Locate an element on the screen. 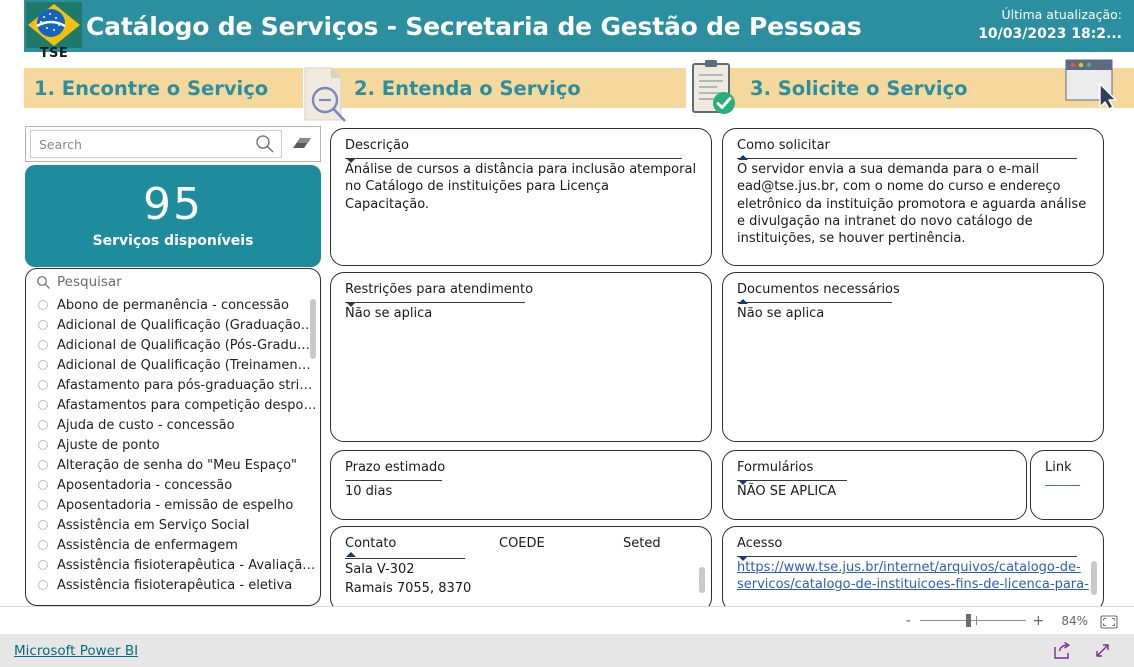 The image size is (1134, 667). panel-restricoes-title: Restrições para atendimento is located at coordinates (439, 289).